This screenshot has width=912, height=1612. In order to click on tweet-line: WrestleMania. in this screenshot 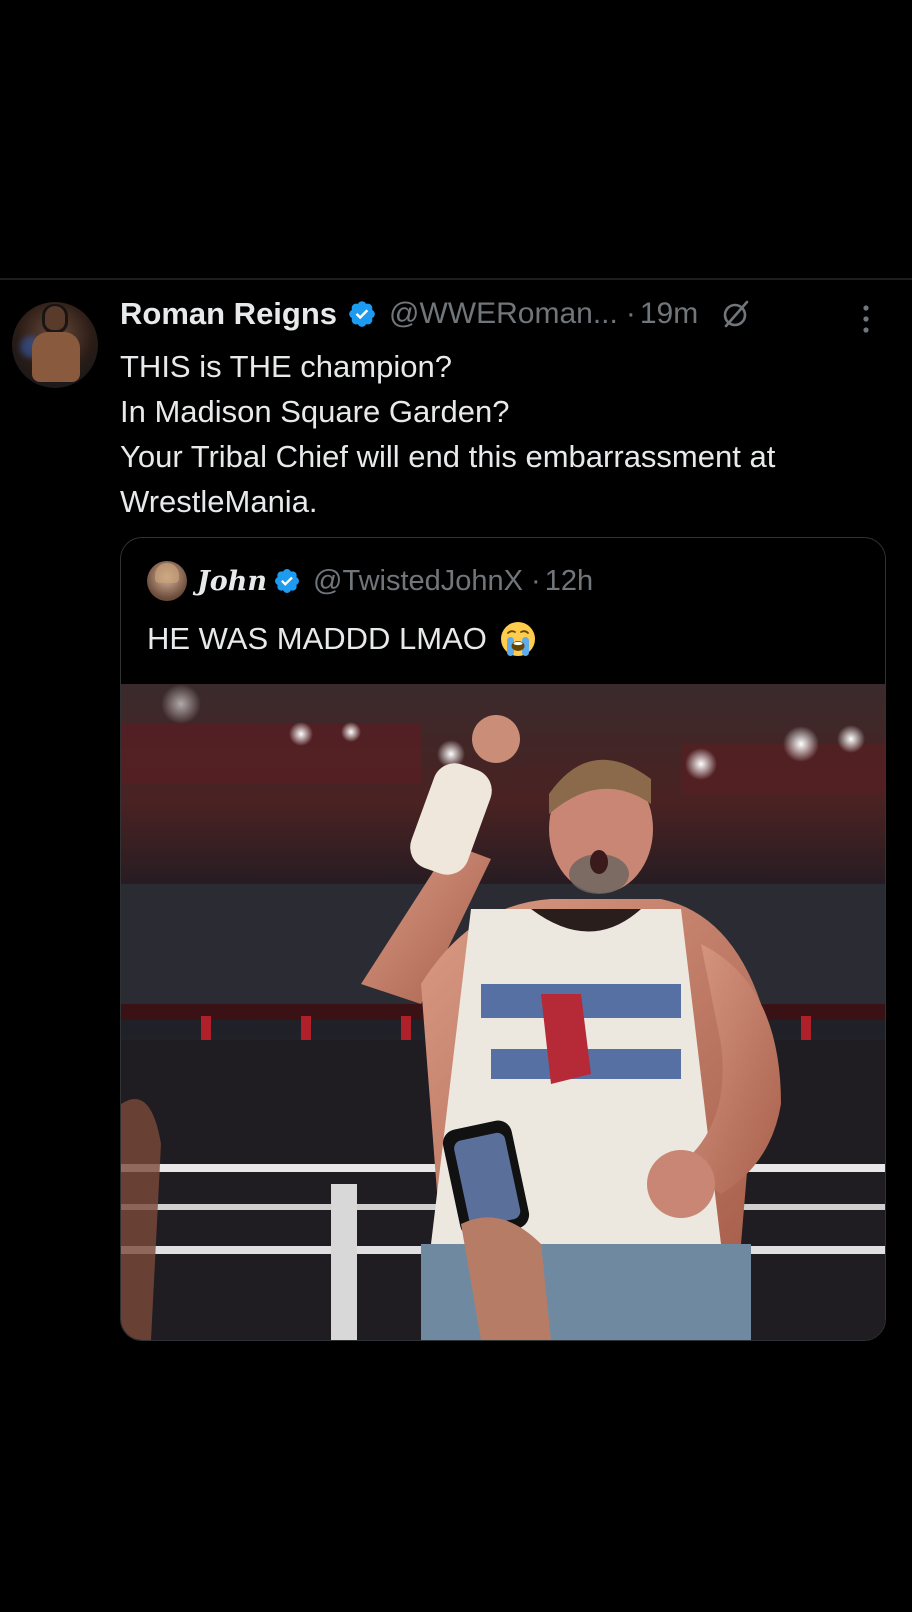, I will do `click(219, 501)`.